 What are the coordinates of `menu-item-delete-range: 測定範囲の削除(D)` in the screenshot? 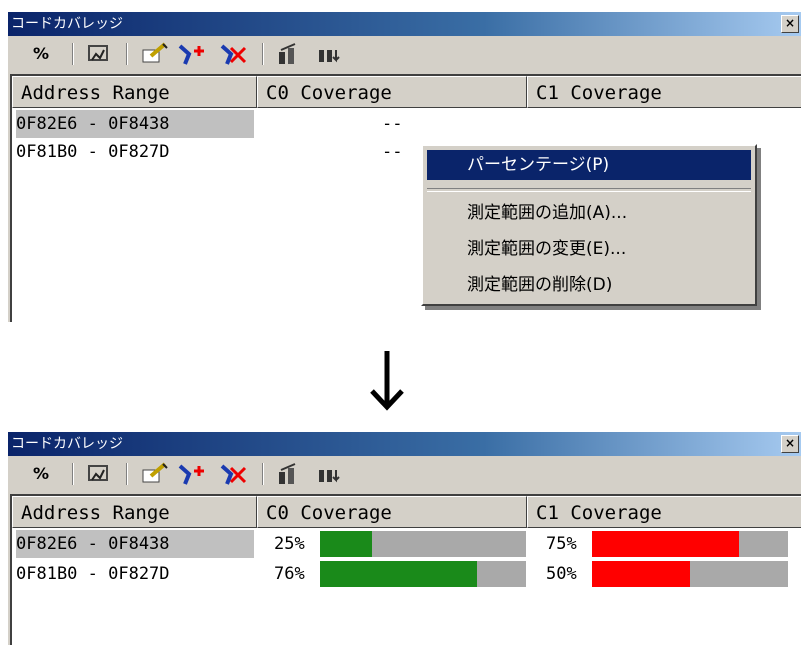 It's located at (589, 285).